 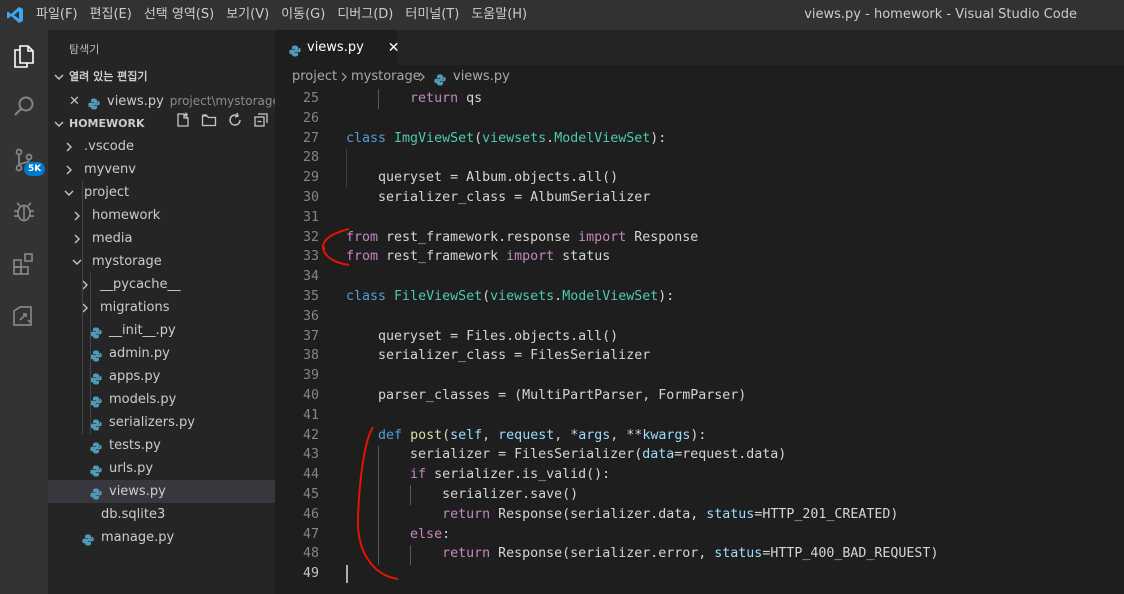 I want to click on tree-file: db.sqlite3, so click(x=161, y=514).